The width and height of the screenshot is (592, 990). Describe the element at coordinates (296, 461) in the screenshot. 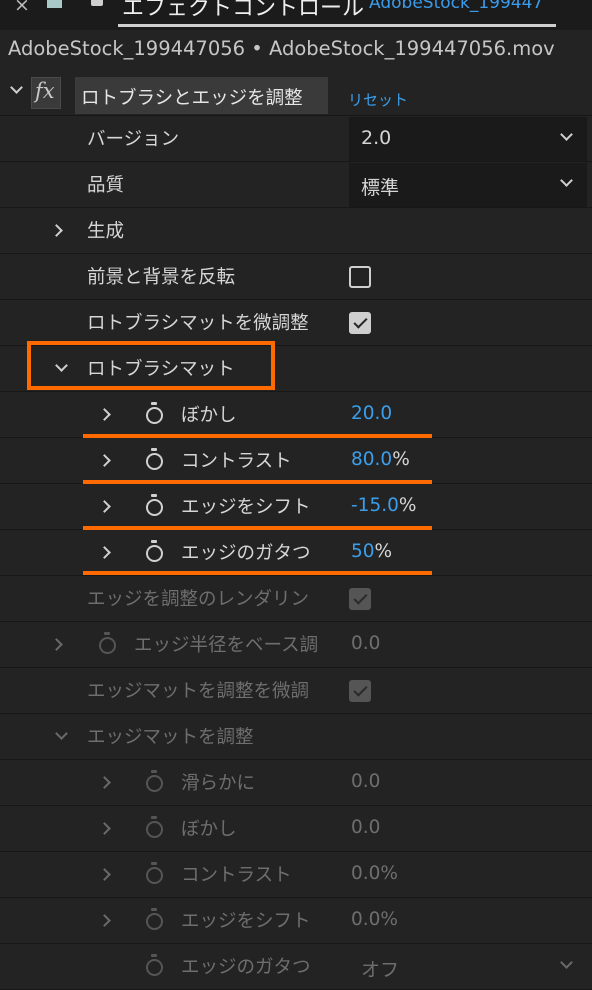

I see `contrast-row: コントラスト 80.0%` at that location.